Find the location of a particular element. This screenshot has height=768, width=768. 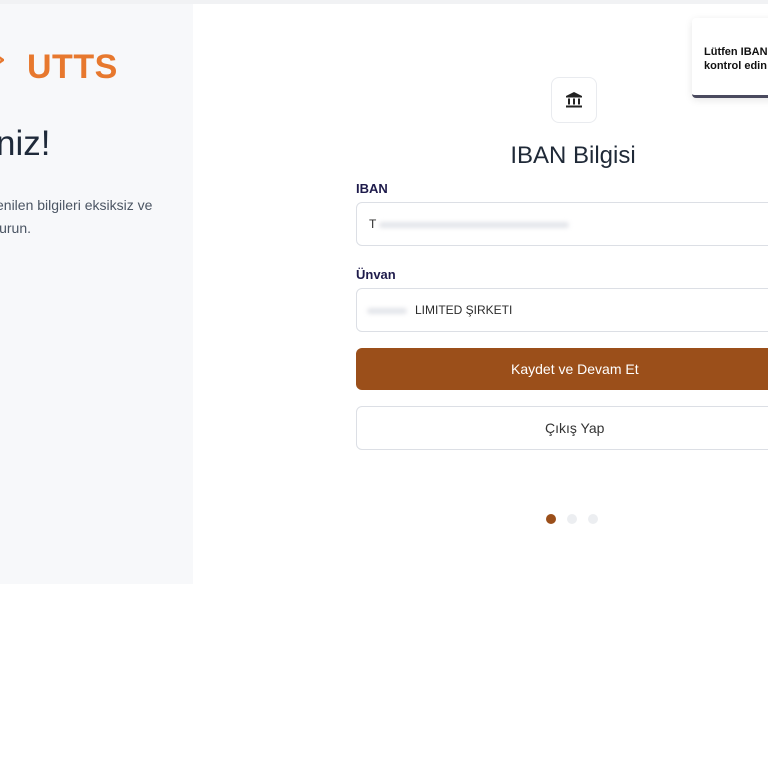

iban-input-value: T is located at coordinates (373, 224).